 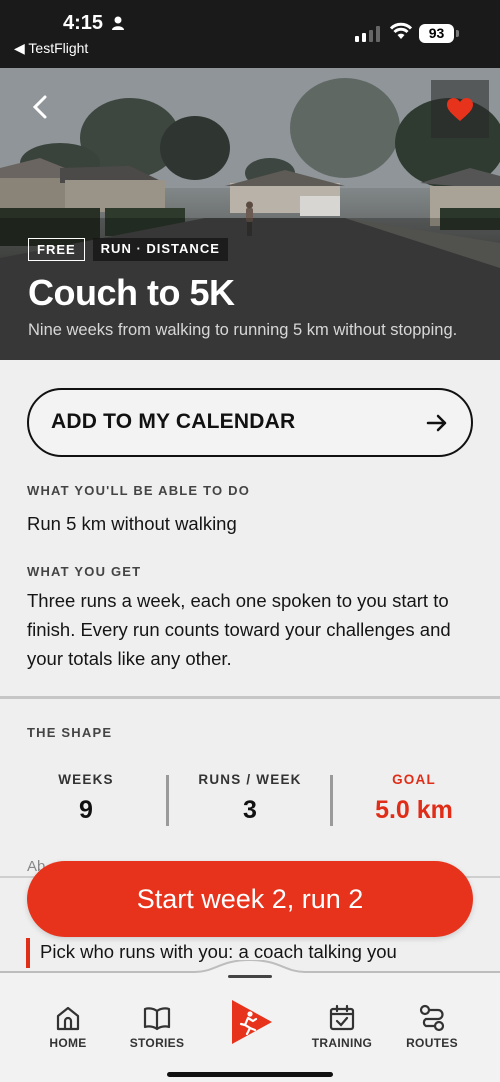 I want to click on add-to-calendar-label: ADD TO MY CALENDAR, so click(x=173, y=421).